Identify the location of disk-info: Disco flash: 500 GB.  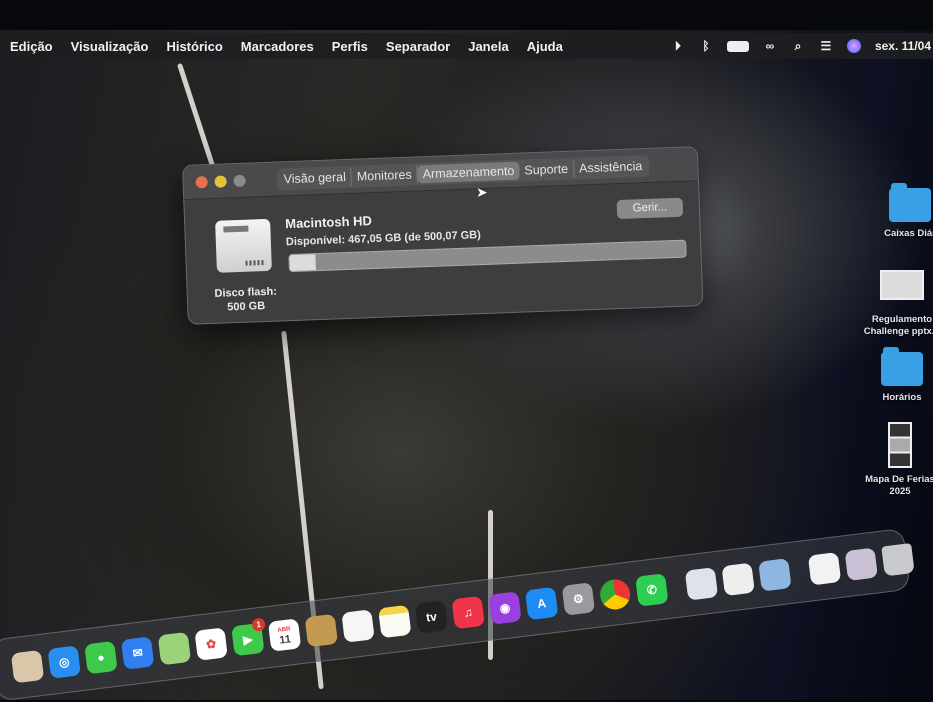
(245, 299).